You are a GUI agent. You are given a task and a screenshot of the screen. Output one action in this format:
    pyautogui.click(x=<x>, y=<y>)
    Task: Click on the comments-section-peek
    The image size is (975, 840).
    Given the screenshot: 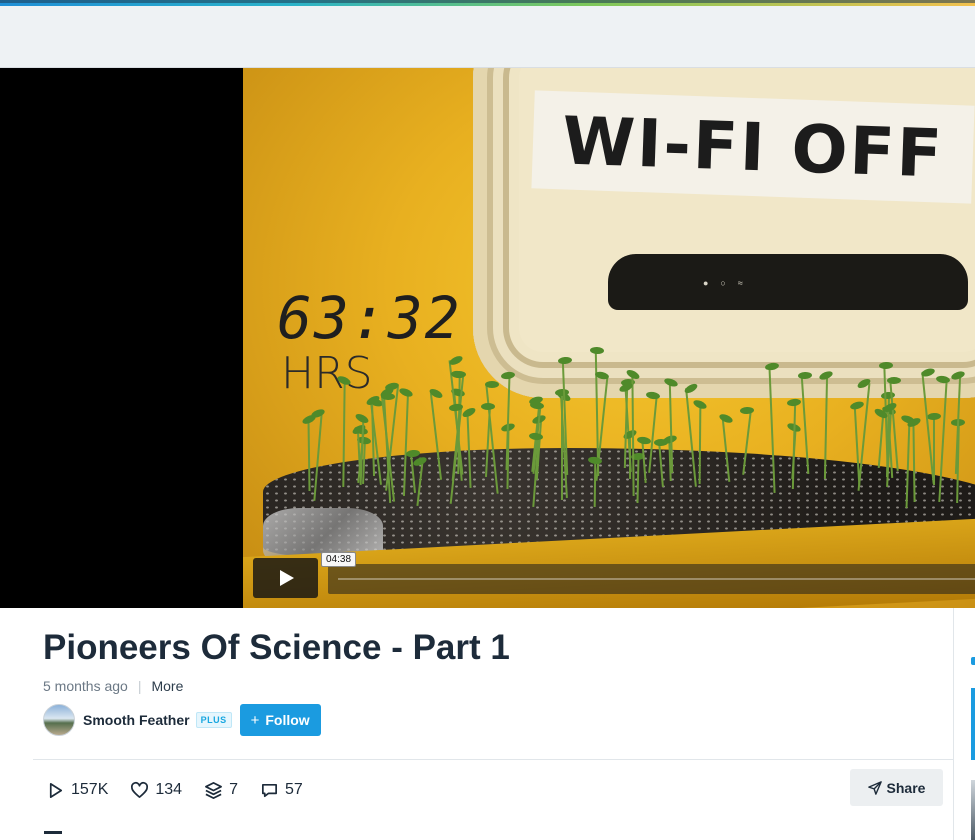 What is the action you would take?
    pyautogui.click(x=57, y=835)
    